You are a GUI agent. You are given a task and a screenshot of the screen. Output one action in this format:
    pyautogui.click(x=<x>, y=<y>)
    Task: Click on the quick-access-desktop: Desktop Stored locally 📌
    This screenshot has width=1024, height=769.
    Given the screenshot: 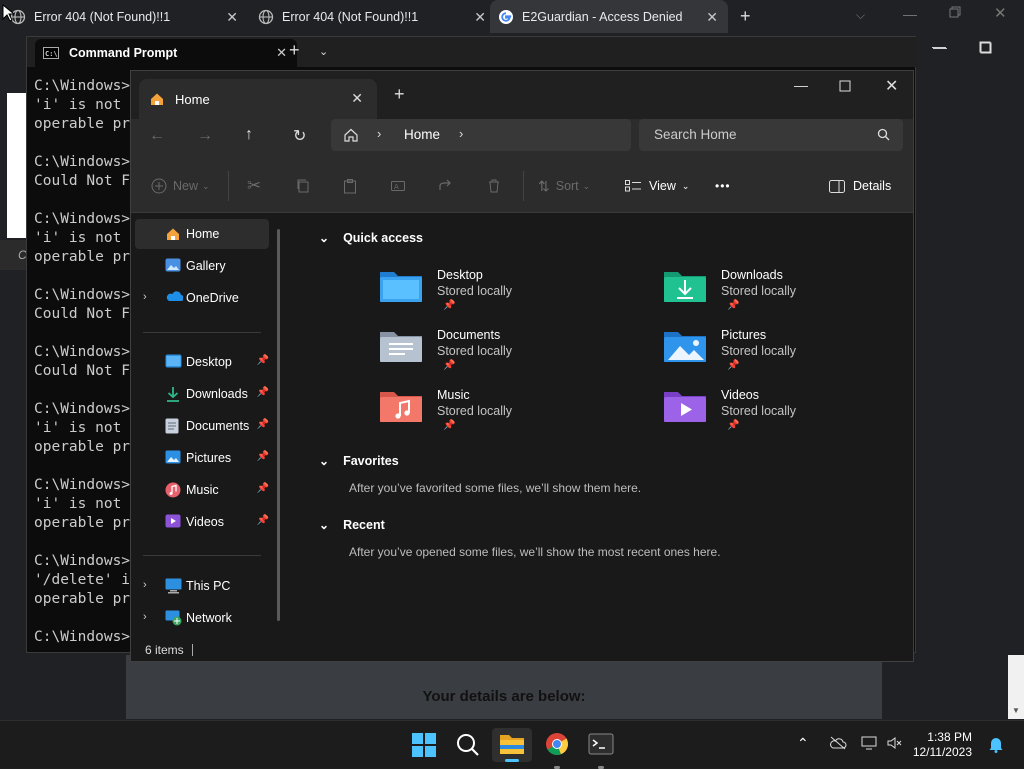 What is the action you would take?
    pyautogui.click(x=494, y=296)
    